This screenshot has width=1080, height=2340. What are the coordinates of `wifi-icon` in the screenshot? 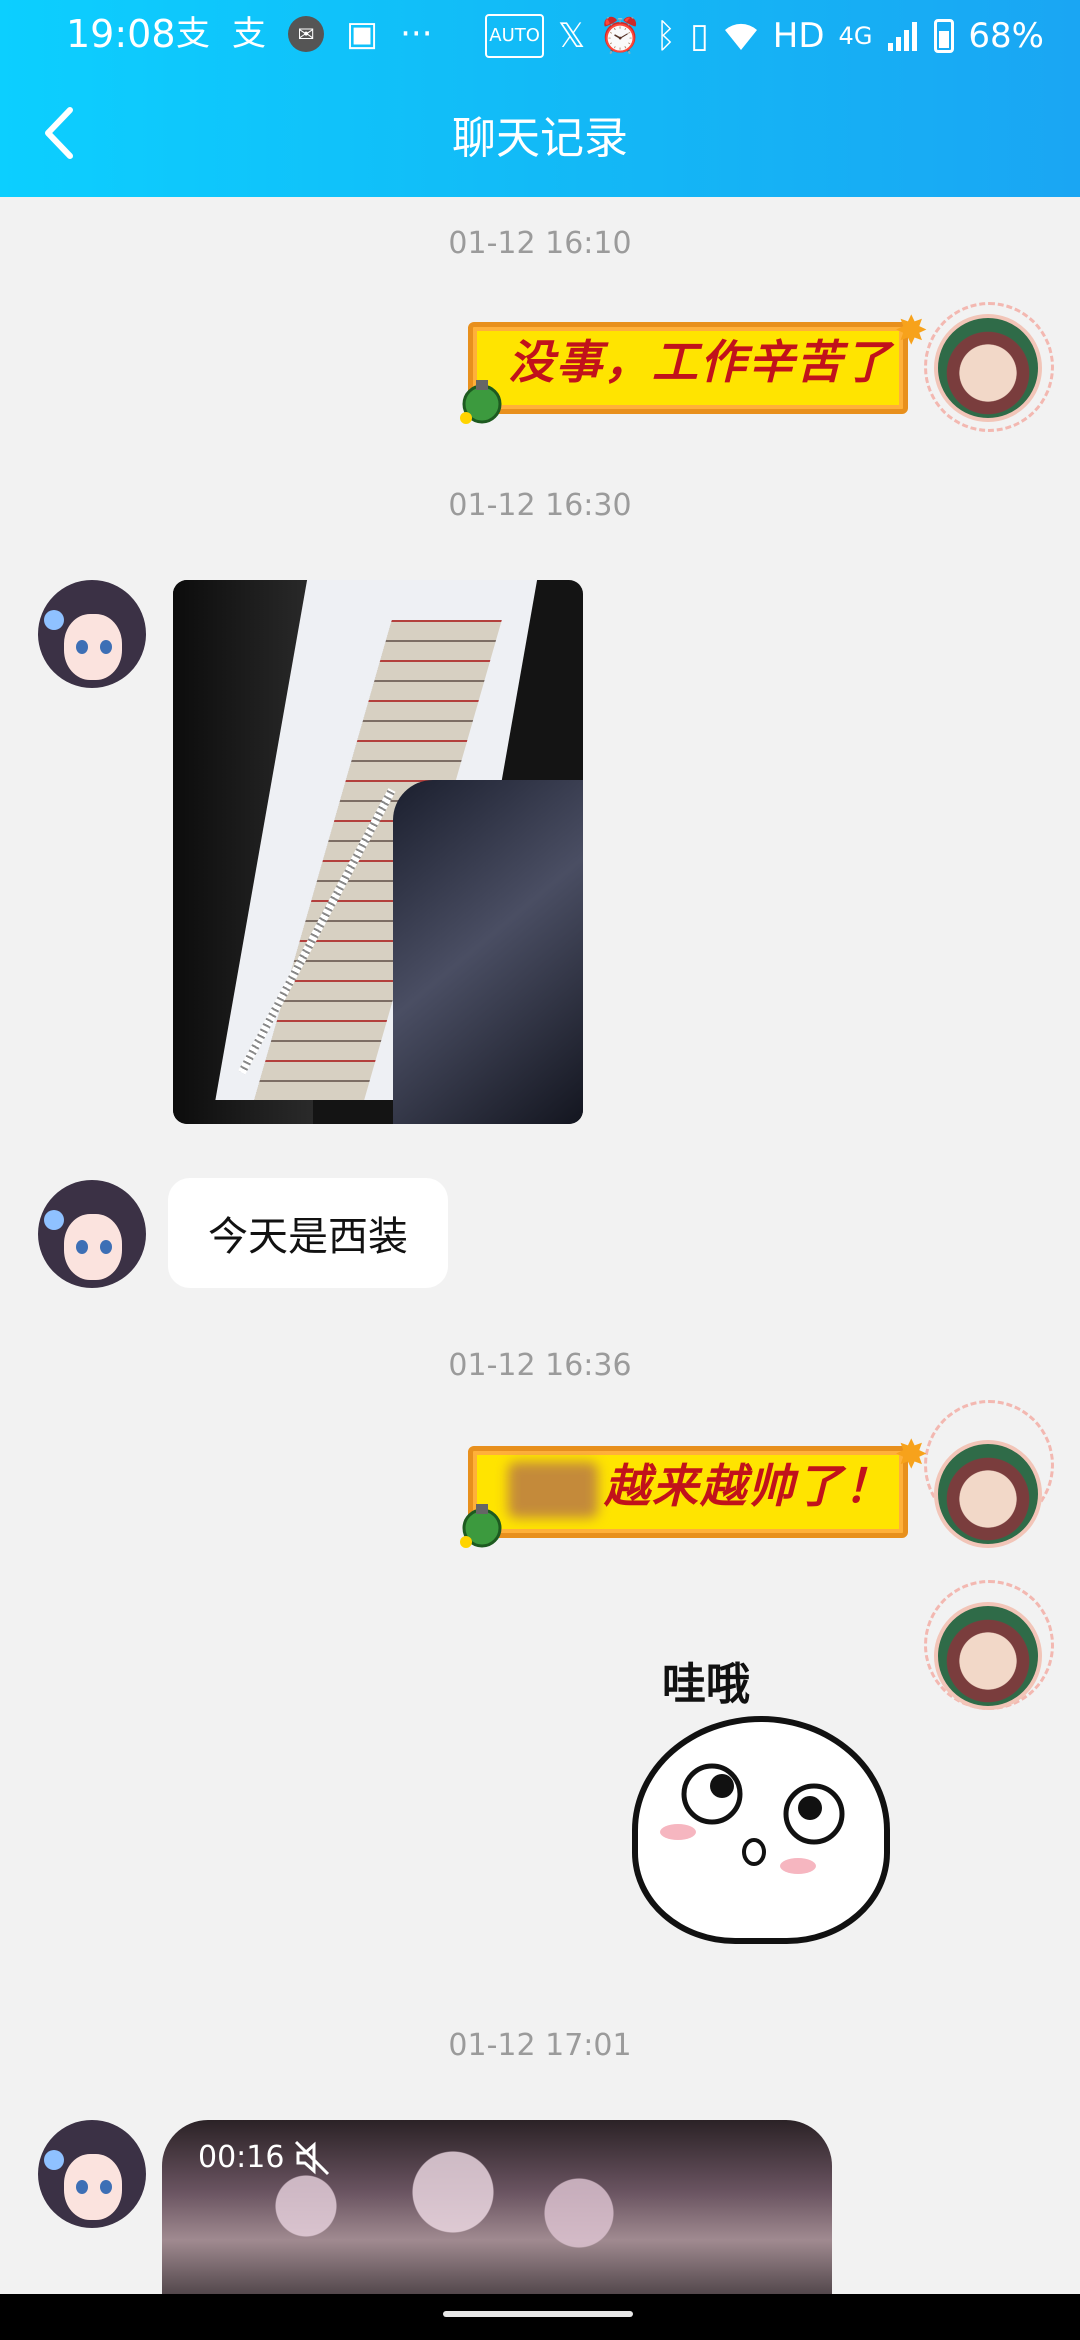 It's located at (740, 36).